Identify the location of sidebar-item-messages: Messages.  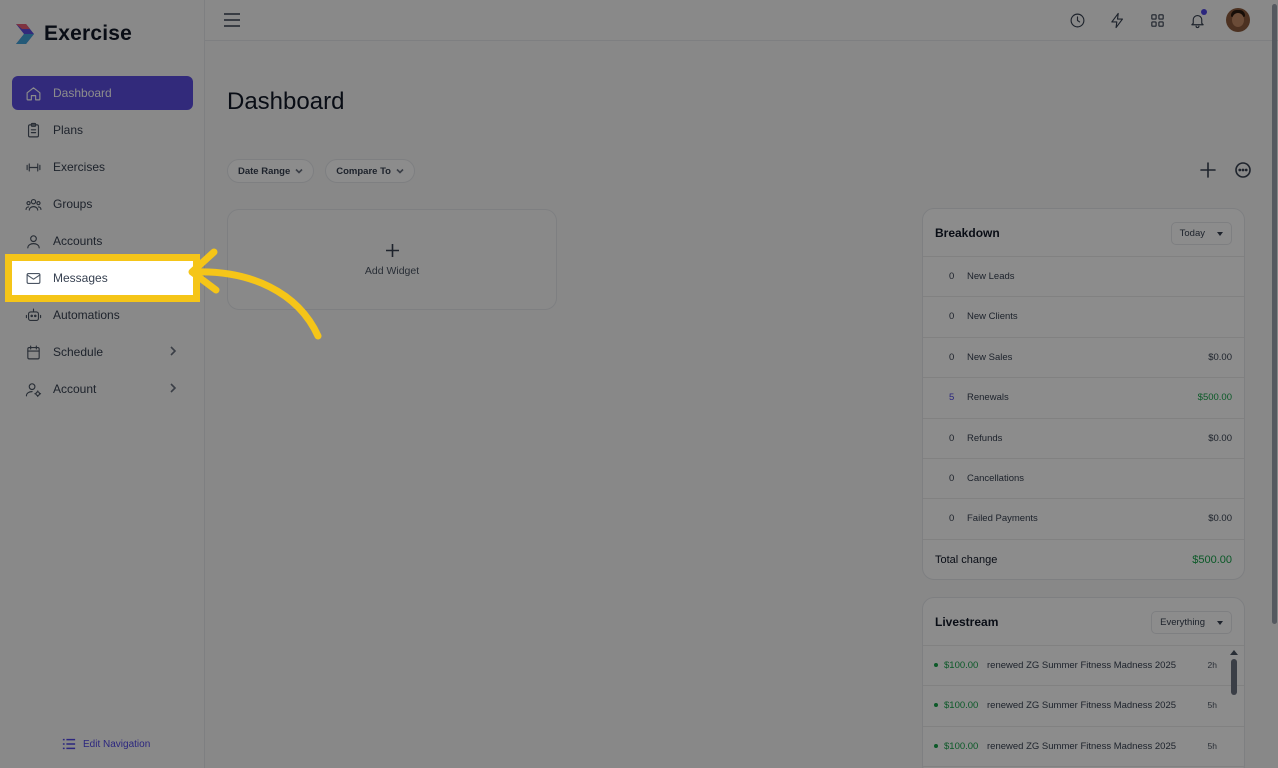
(102, 278).